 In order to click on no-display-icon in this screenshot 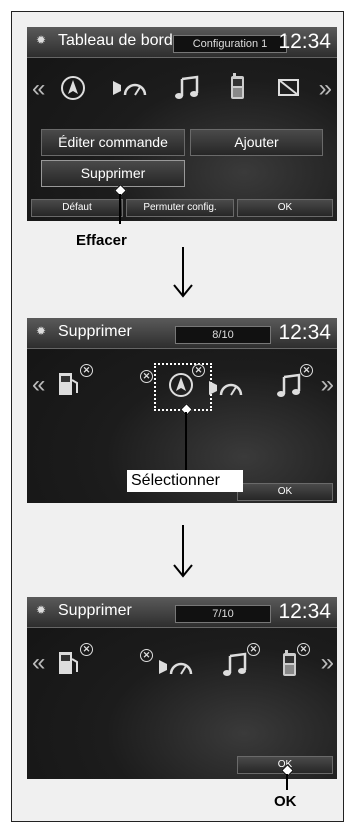, I will do `click(289, 88)`.